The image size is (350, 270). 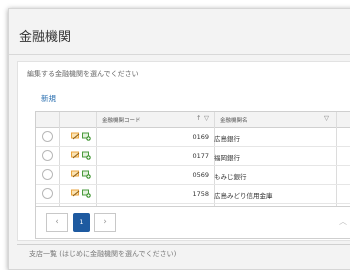 What do you see at coordinates (200, 175) in the screenshot?
I see `bank-code: 0569` at bounding box center [200, 175].